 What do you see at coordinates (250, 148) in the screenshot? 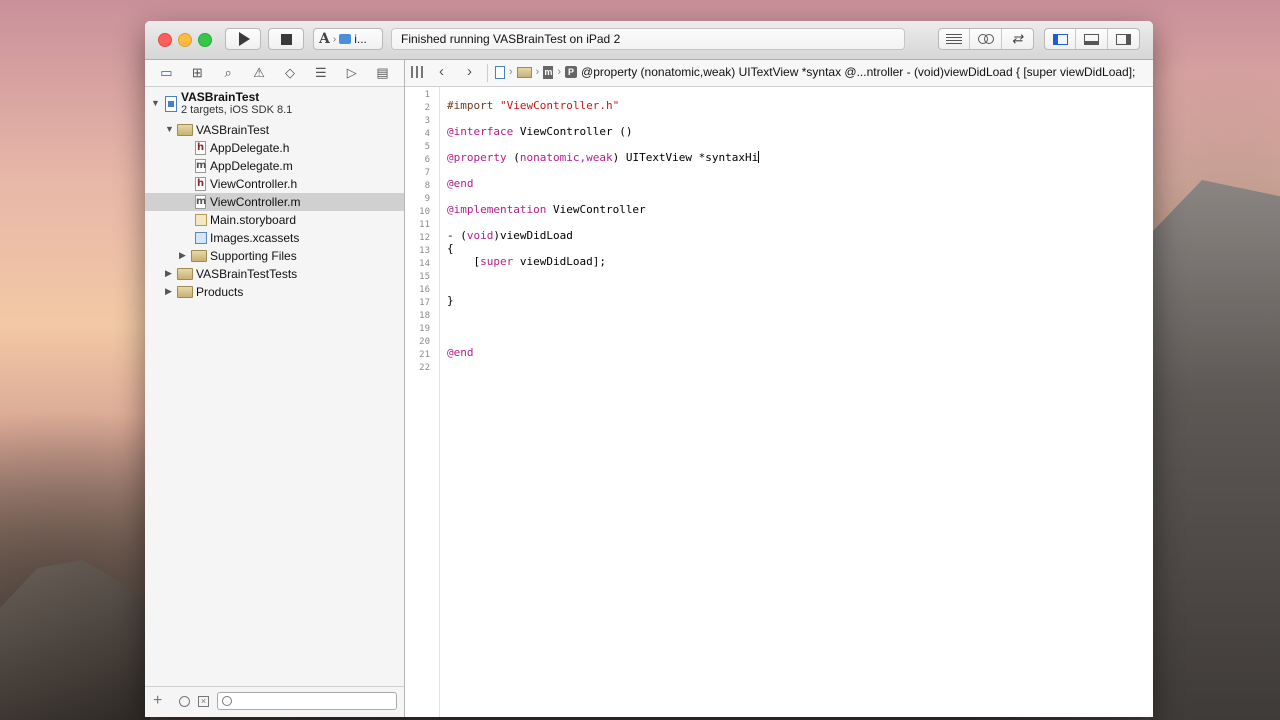
I see `tree-row-label: AppDelegate.h` at bounding box center [250, 148].